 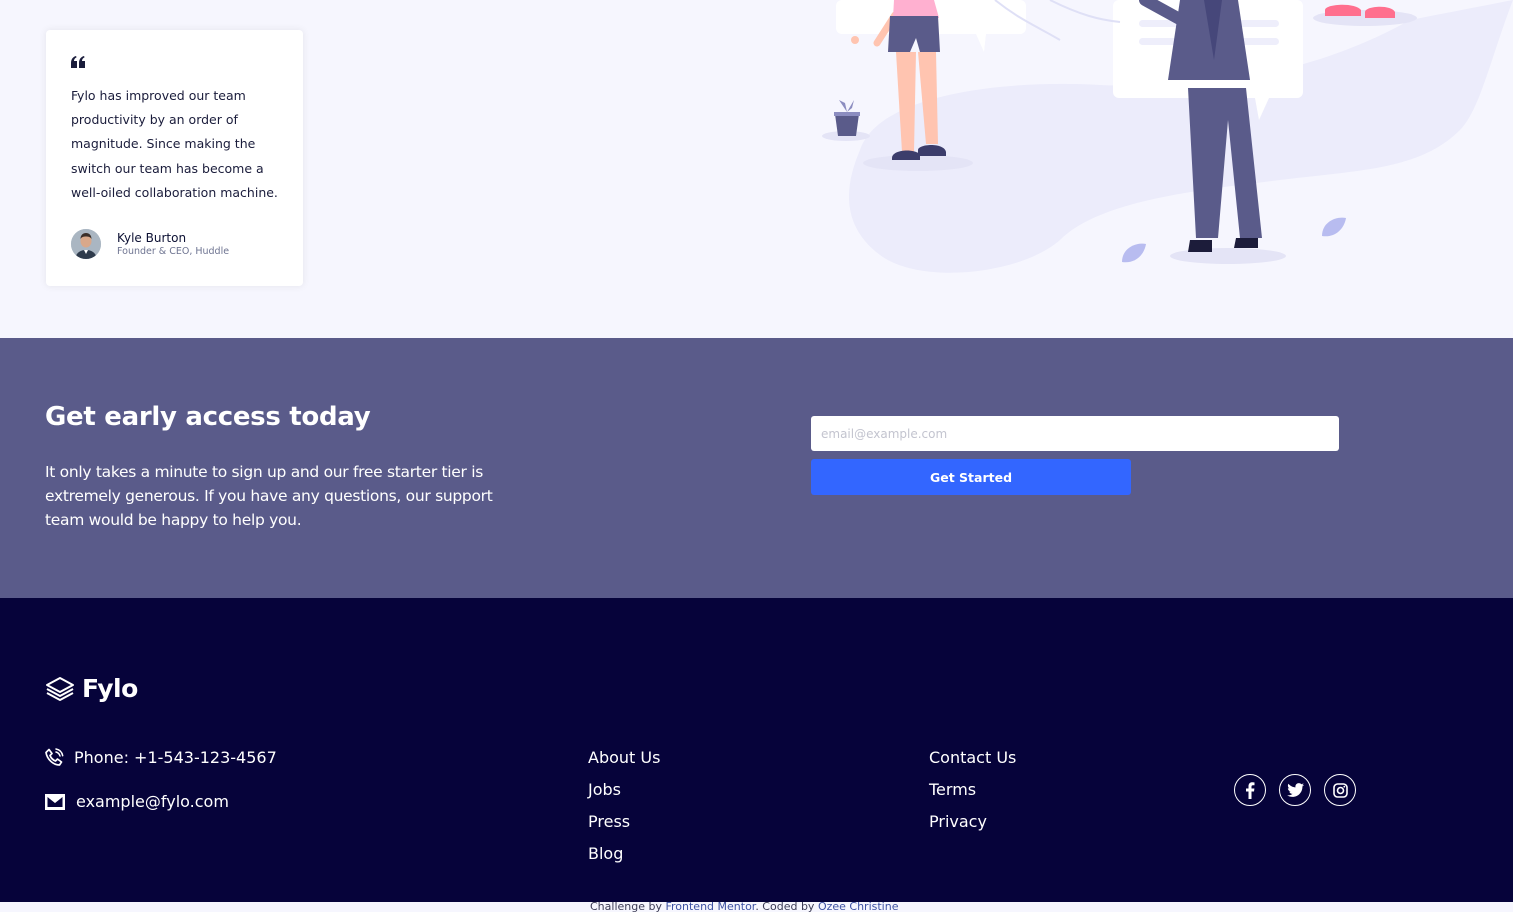 What do you see at coordinates (972, 762) in the screenshot?
I see `footer-link-contact-us: Contact Us` at bounding box center [972, 762].